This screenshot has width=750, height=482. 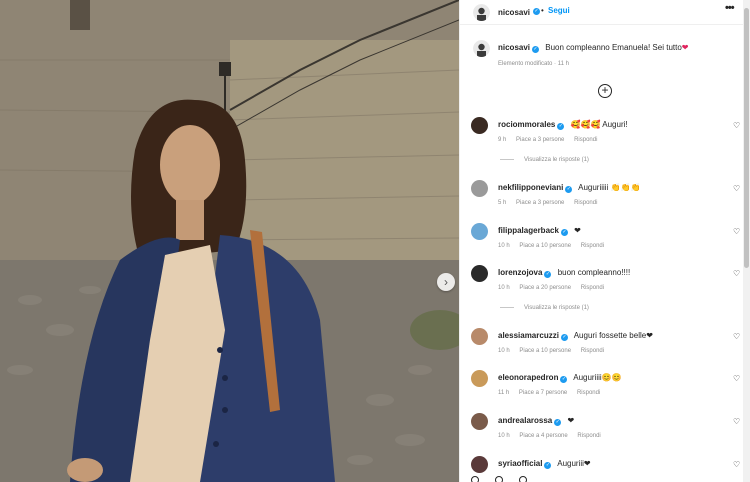 What do you see at coordinates (746, 138) in the screenshot?
I see `scrollbar-thumb` at bounding box center [746, 138].